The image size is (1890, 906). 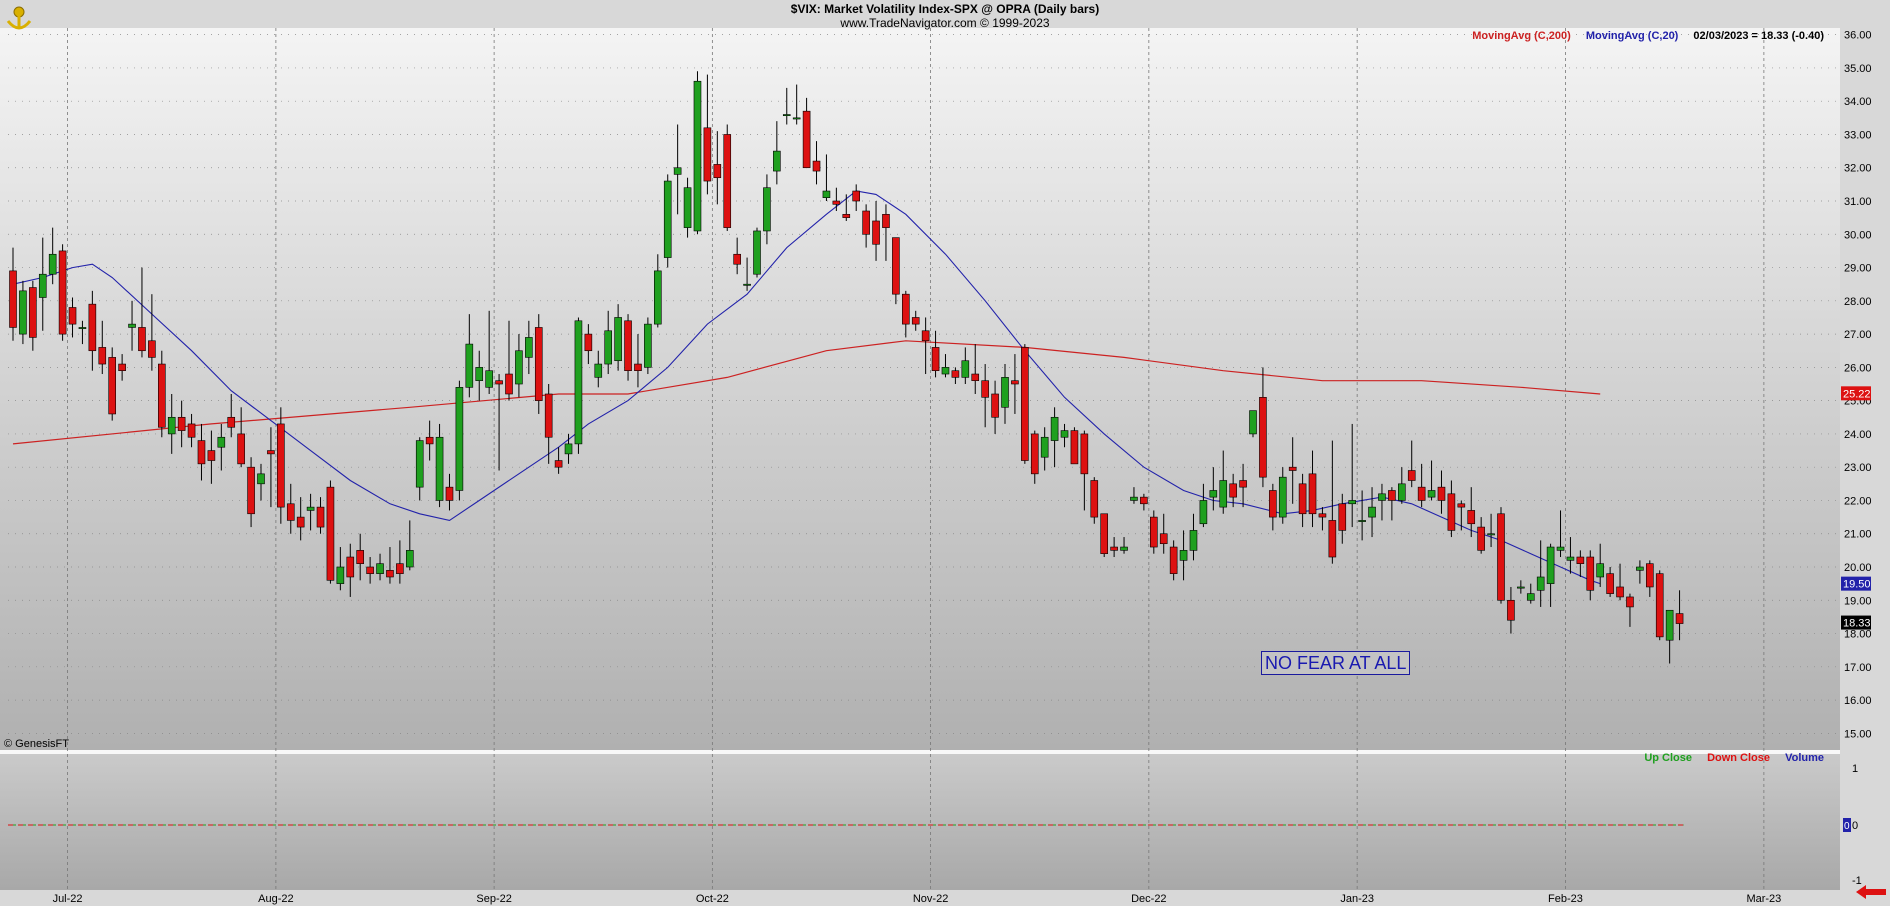 What do you see at coordinates (1858, 169) in the screenshot?
I see `y-tick-label: 32.00` at bounding box center [1858, 169].